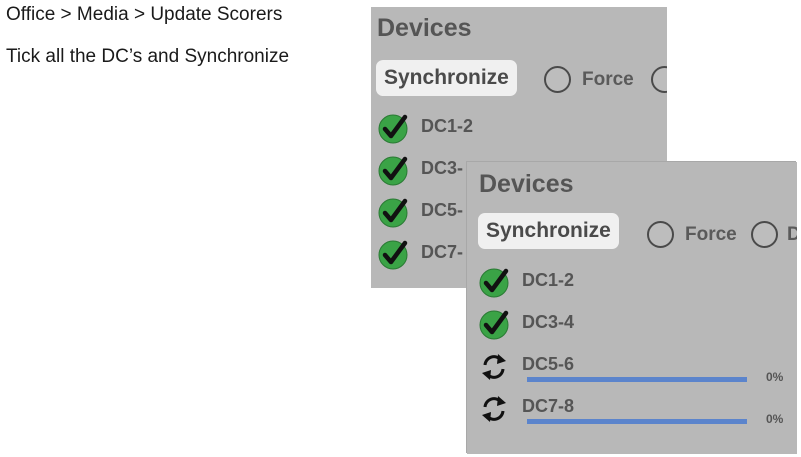  What do you see at coordinates (442, 252) in the screenshot?
I see `device-label: DC7-` at bounding box center [442, 252].